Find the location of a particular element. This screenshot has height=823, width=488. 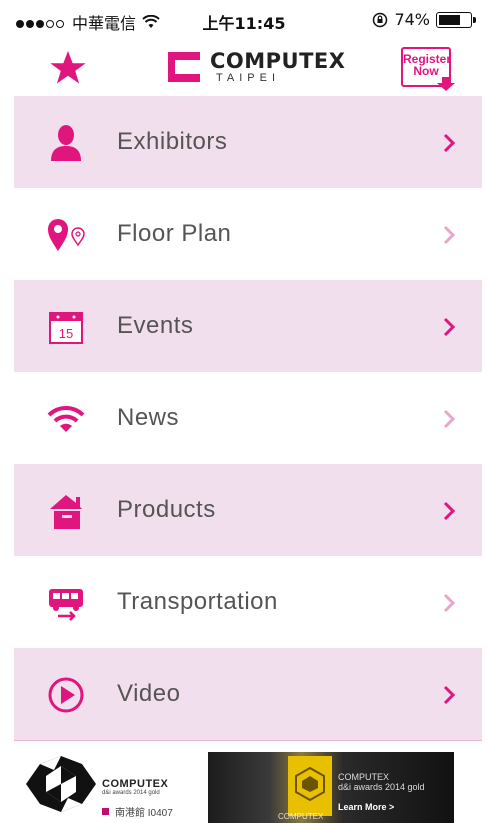

sponsor-name: COMPUTEX is located at coordinates (135, 784).